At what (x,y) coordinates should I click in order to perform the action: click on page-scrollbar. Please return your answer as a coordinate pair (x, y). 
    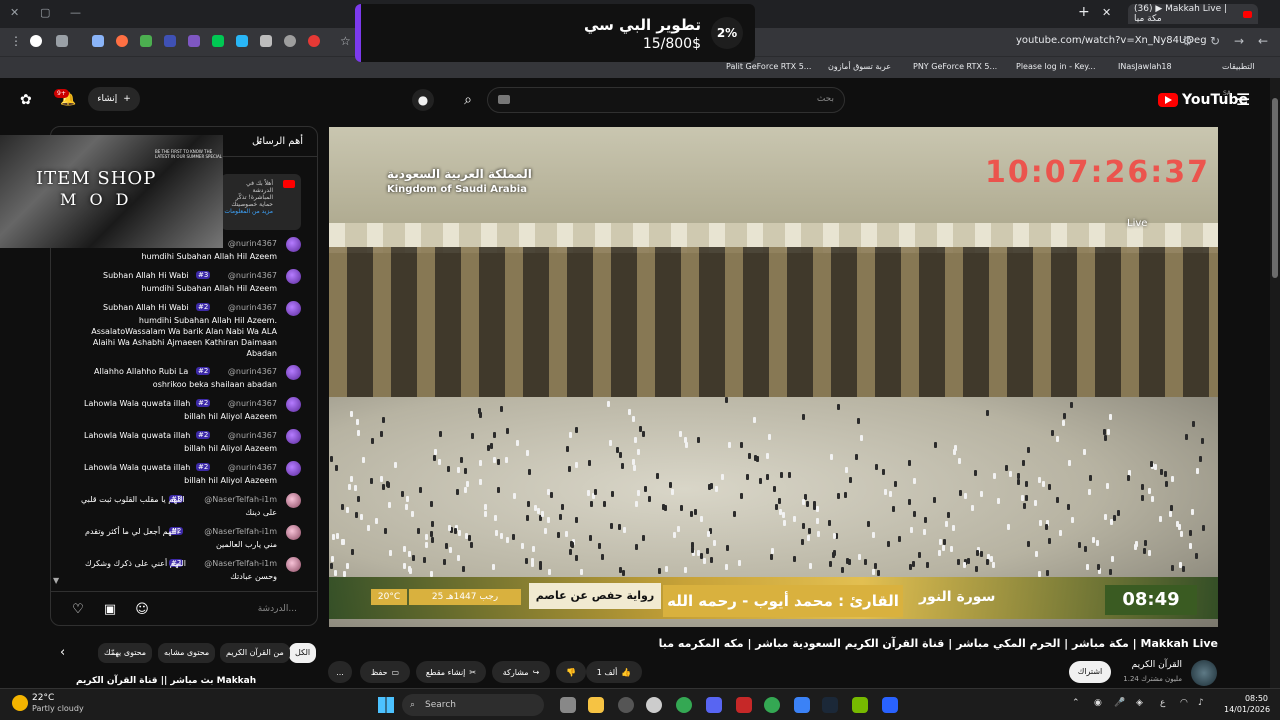
    Looking at the image, I should click on (1275, 383).